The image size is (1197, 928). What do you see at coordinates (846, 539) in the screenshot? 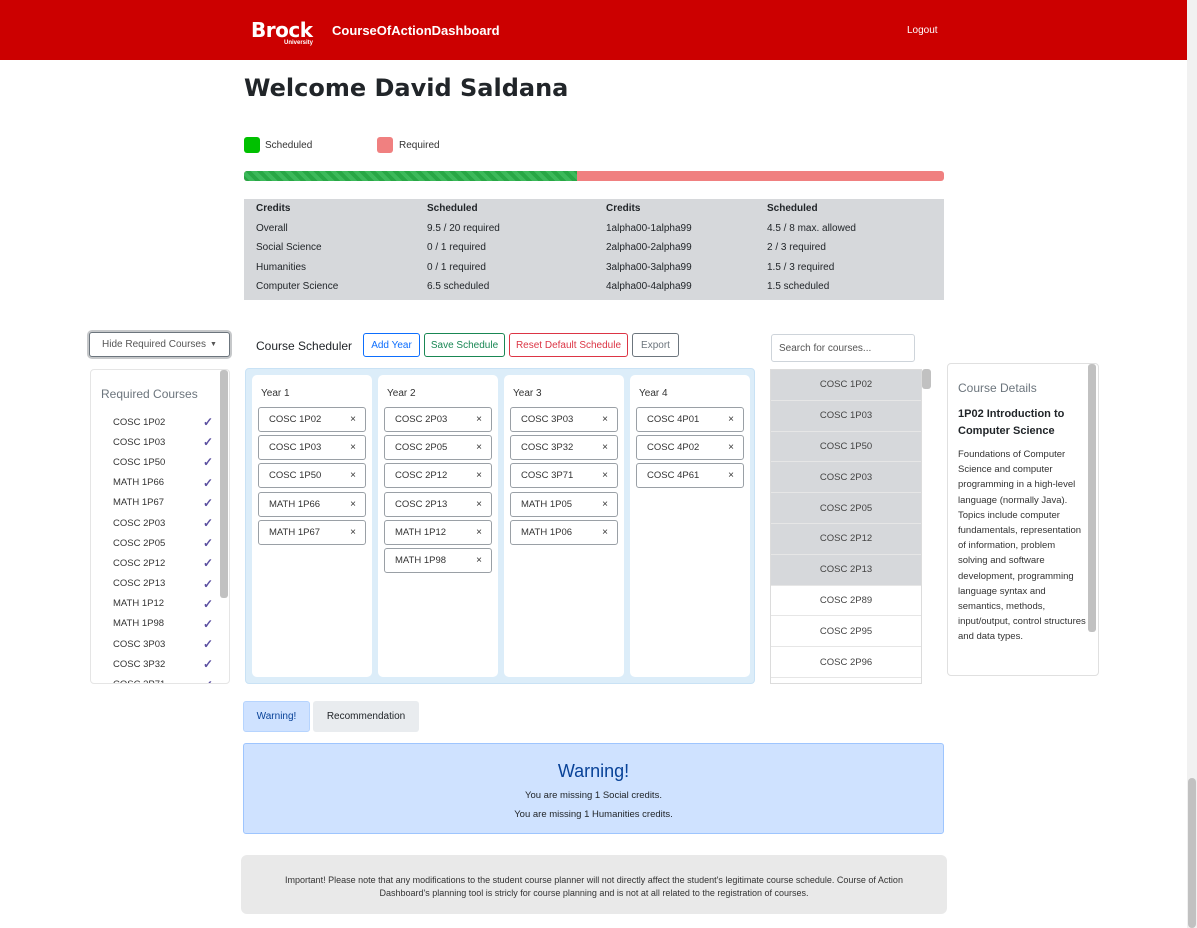
I see `course-list-item: COSC 2P12` at bounding box center [846, 539].